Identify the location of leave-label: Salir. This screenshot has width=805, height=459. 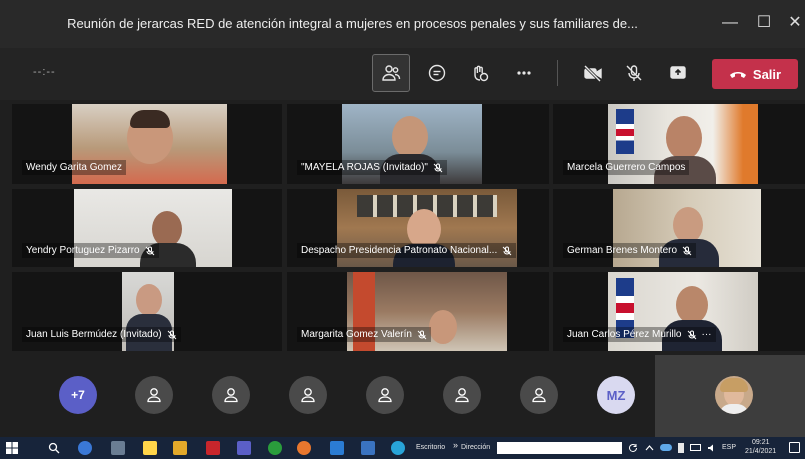
(767, 74).